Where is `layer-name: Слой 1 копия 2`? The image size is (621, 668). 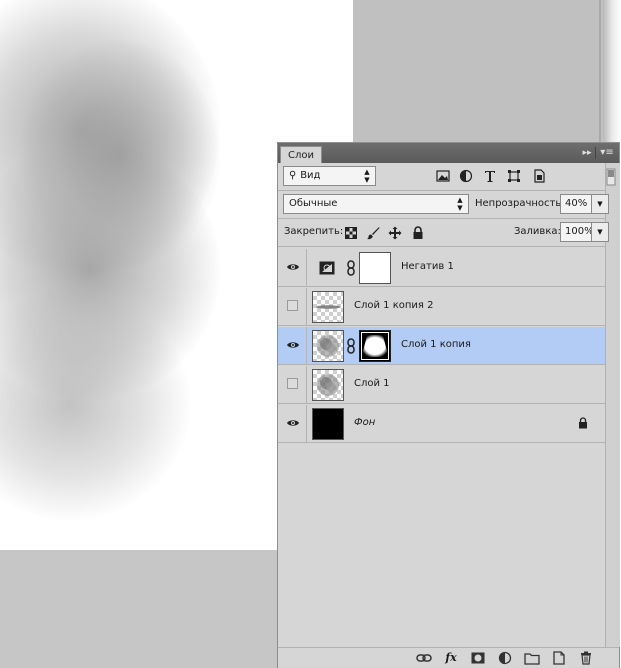
layer-name: Слой 1 копия 2 is located at coordinates (394, 305).